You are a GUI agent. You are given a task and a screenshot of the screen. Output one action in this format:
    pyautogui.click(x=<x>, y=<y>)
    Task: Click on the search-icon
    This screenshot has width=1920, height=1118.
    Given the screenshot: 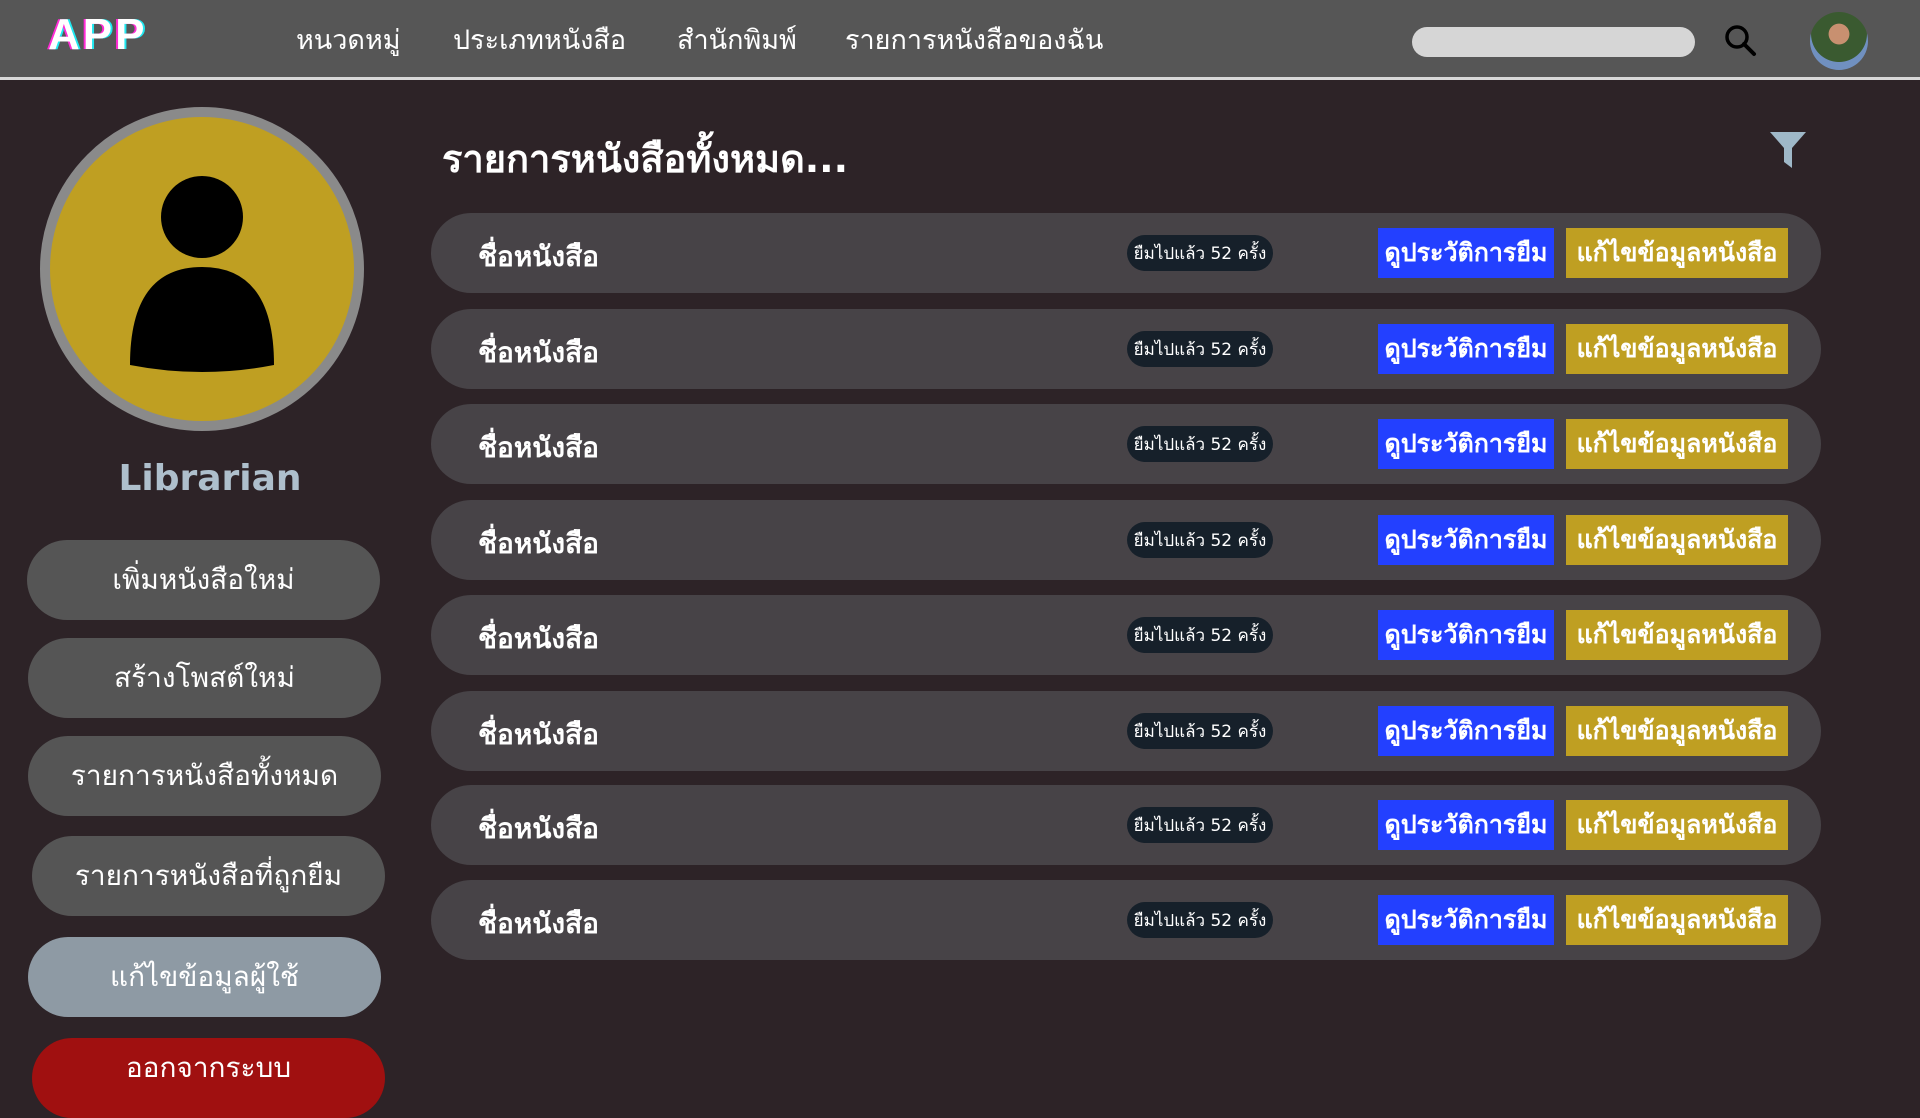 What is the action you would take?
    pyautogui.click(x=1740, y=40)
    